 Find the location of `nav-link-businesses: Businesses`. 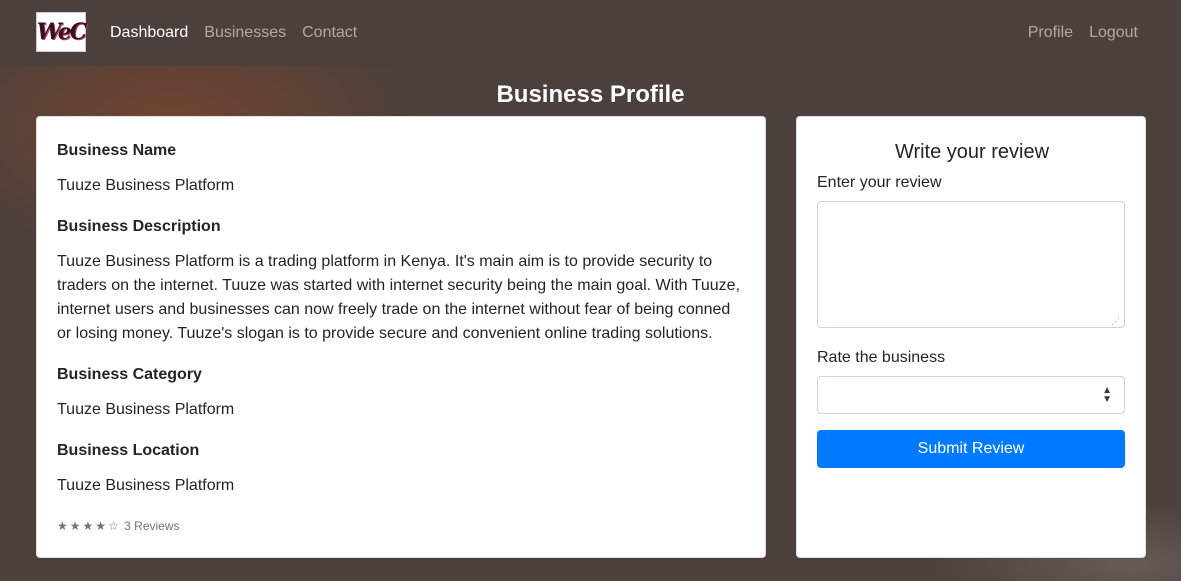

nav-link-businesses: Businesses is located at coordinates (245, 33).